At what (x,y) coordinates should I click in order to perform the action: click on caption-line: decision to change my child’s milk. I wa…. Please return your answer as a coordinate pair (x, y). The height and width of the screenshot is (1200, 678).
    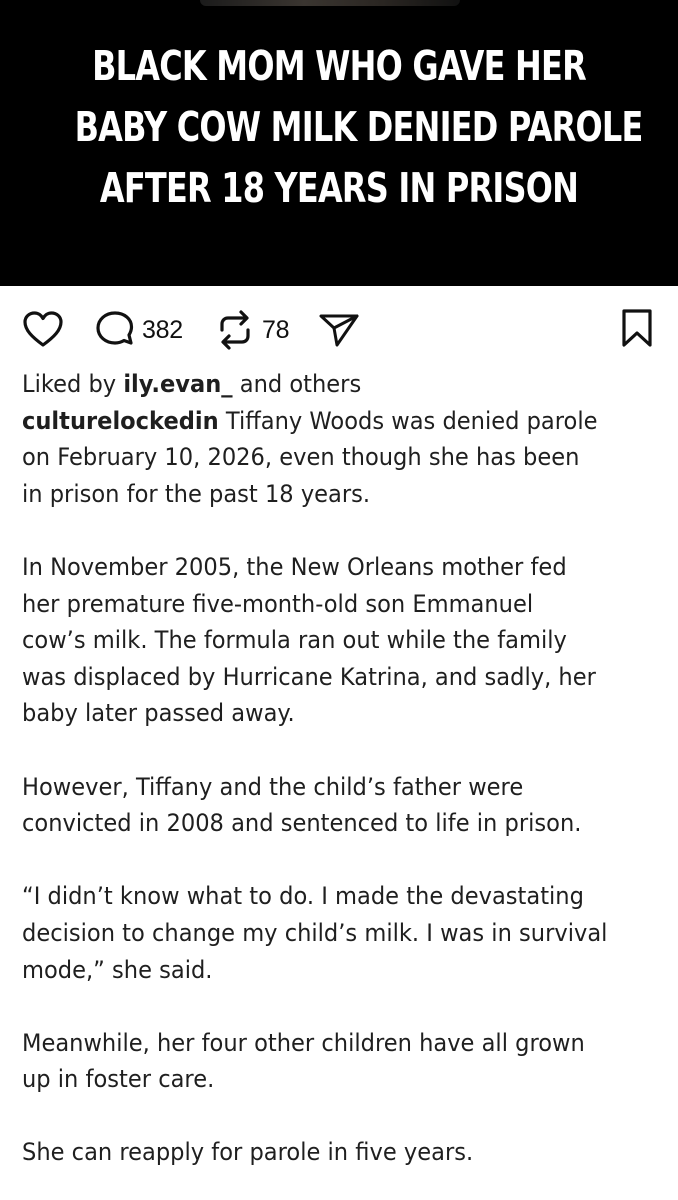
    Looking at the image, I should click on (315, 932).